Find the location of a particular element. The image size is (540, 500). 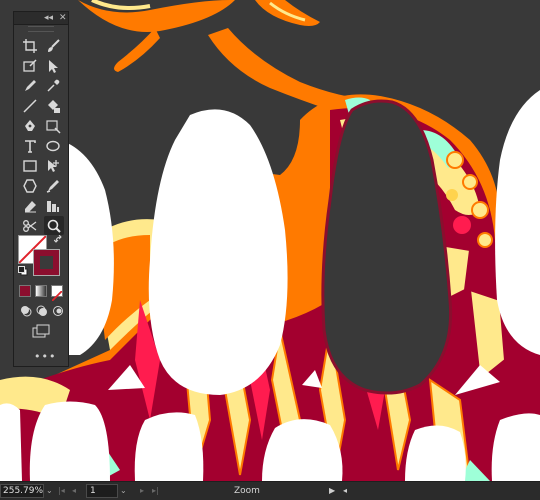

zoom-dropdown-icon: ⌄ is located at coordinates (49, 491).